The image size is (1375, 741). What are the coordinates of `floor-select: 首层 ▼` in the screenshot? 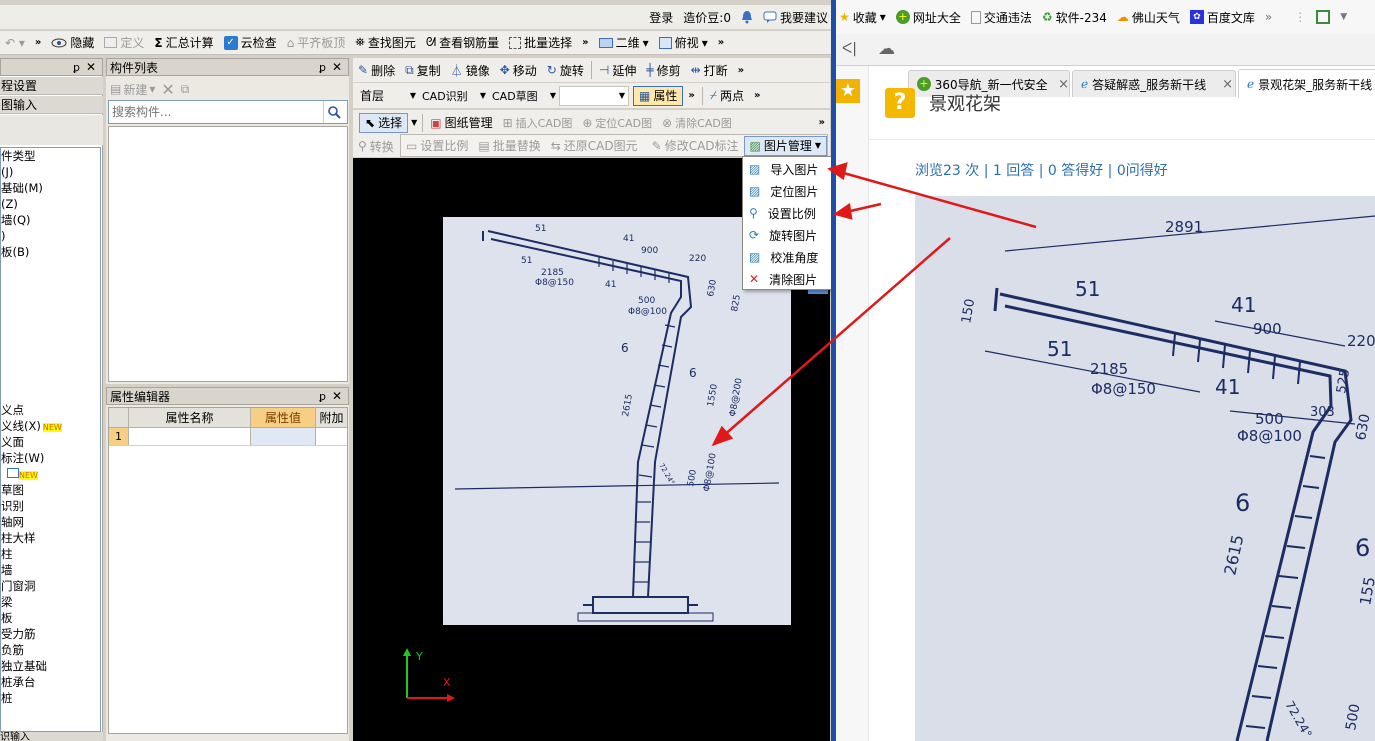 It's located at (388, 96).